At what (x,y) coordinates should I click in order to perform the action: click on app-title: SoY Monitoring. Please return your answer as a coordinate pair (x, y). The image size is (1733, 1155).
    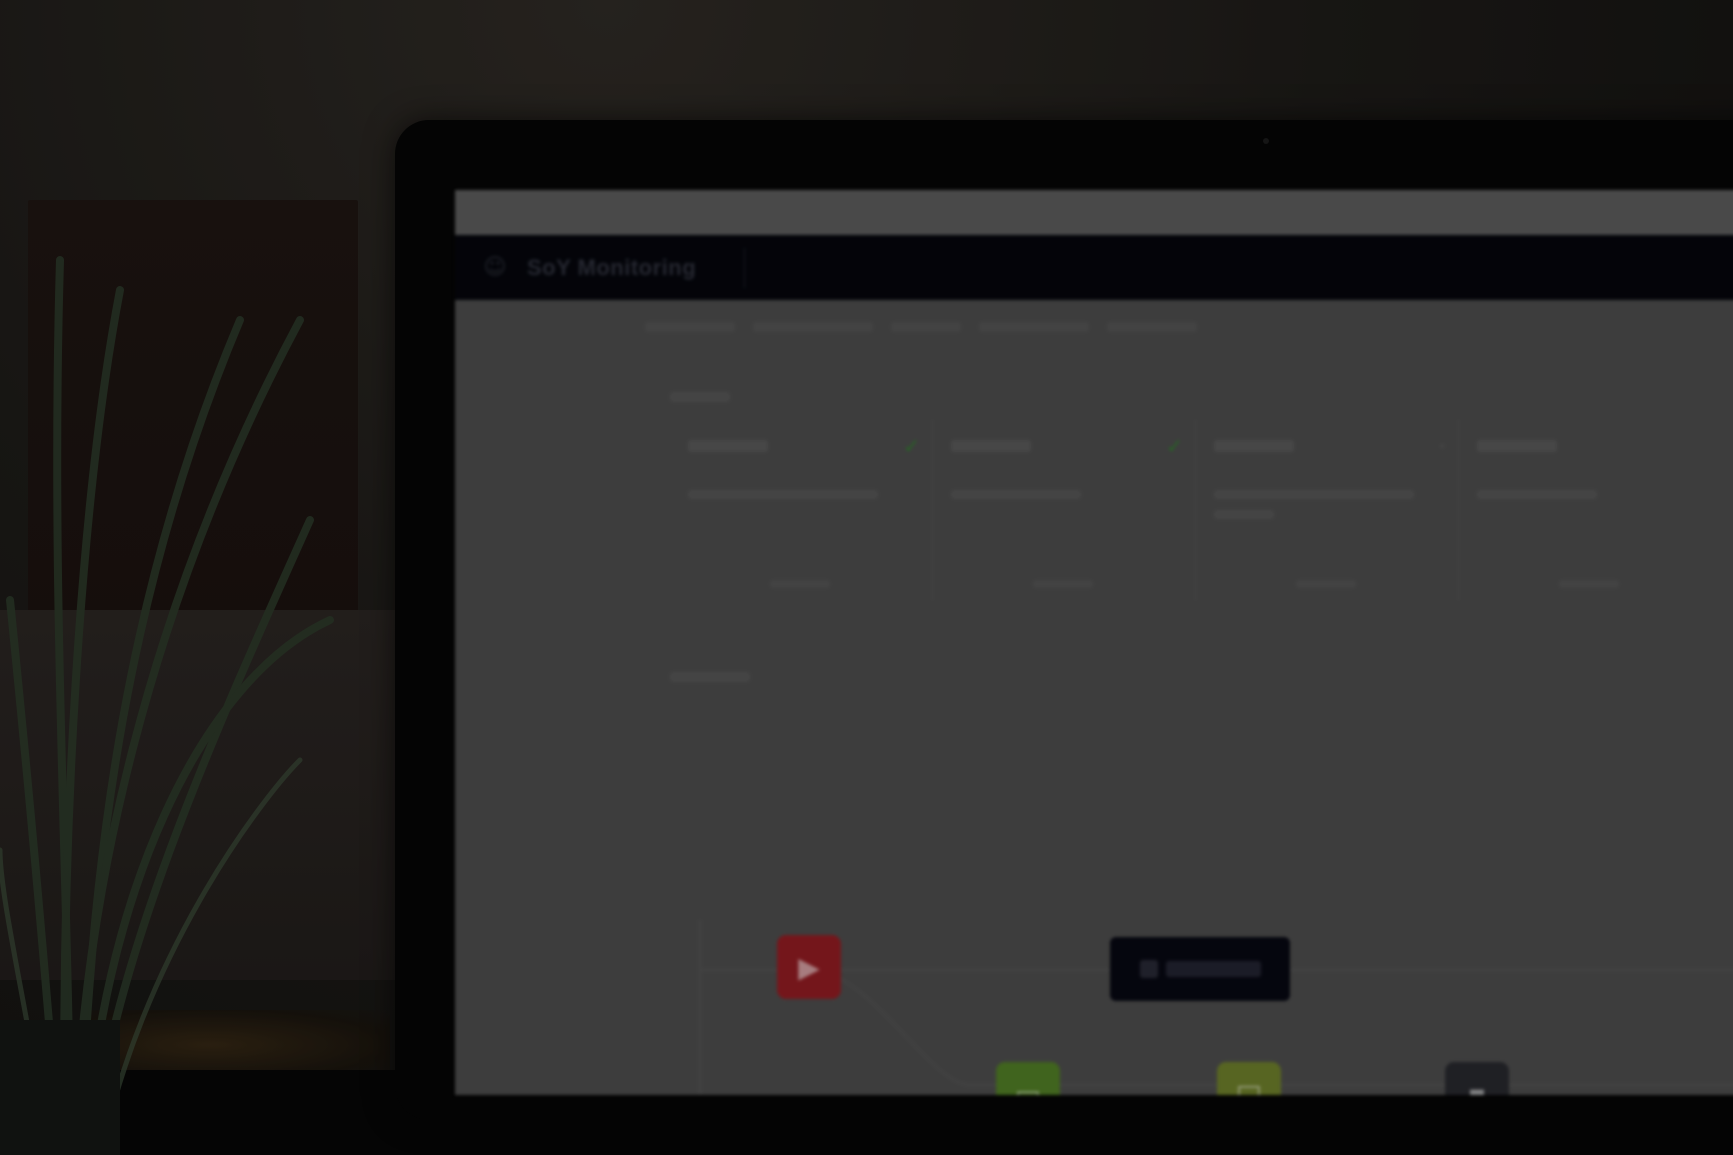
    Looking at the image, I should click on (612, 267).